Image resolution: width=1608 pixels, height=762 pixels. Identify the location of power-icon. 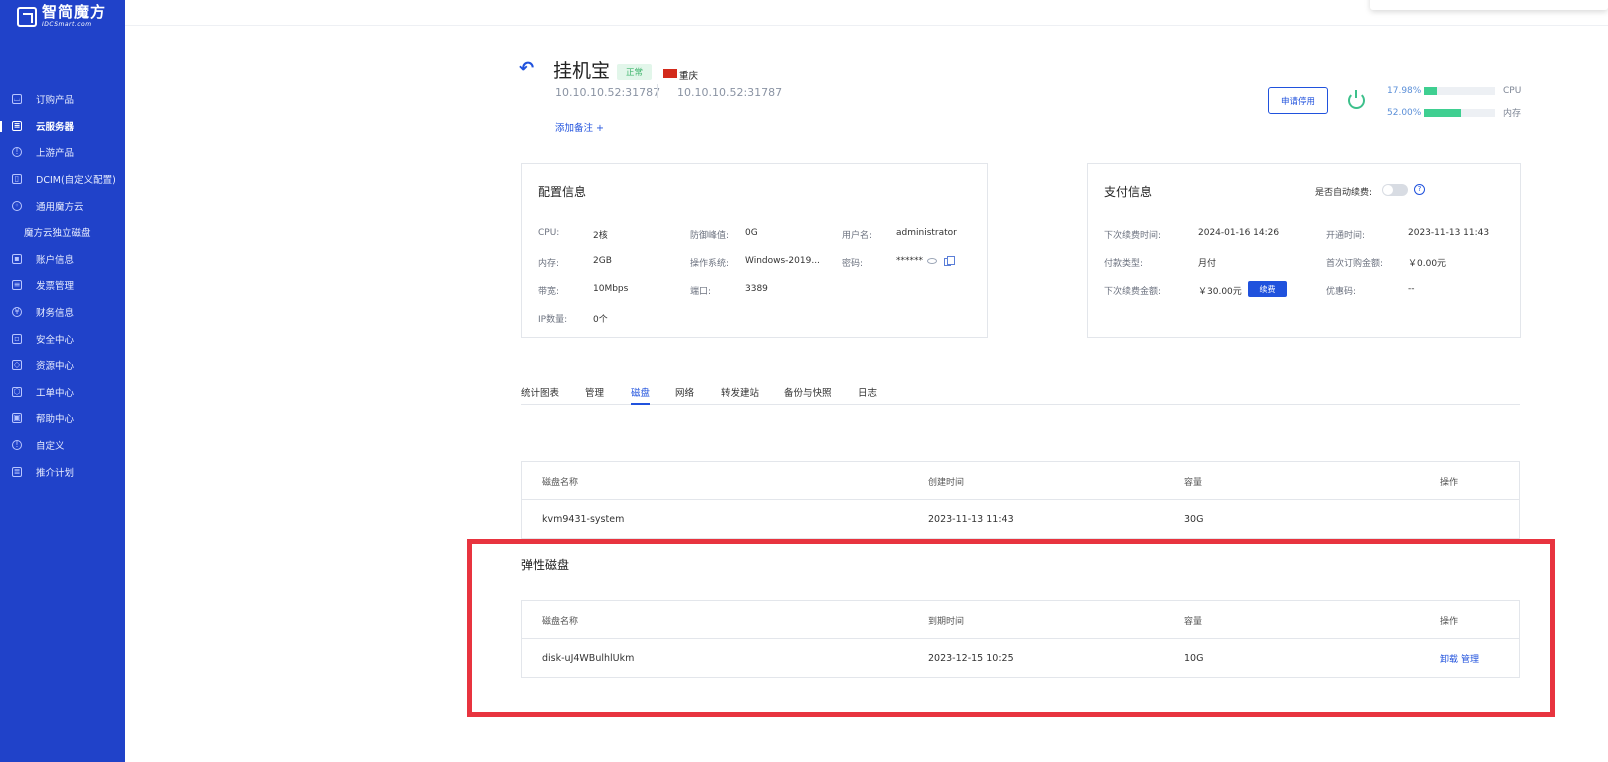
(1356, 99).